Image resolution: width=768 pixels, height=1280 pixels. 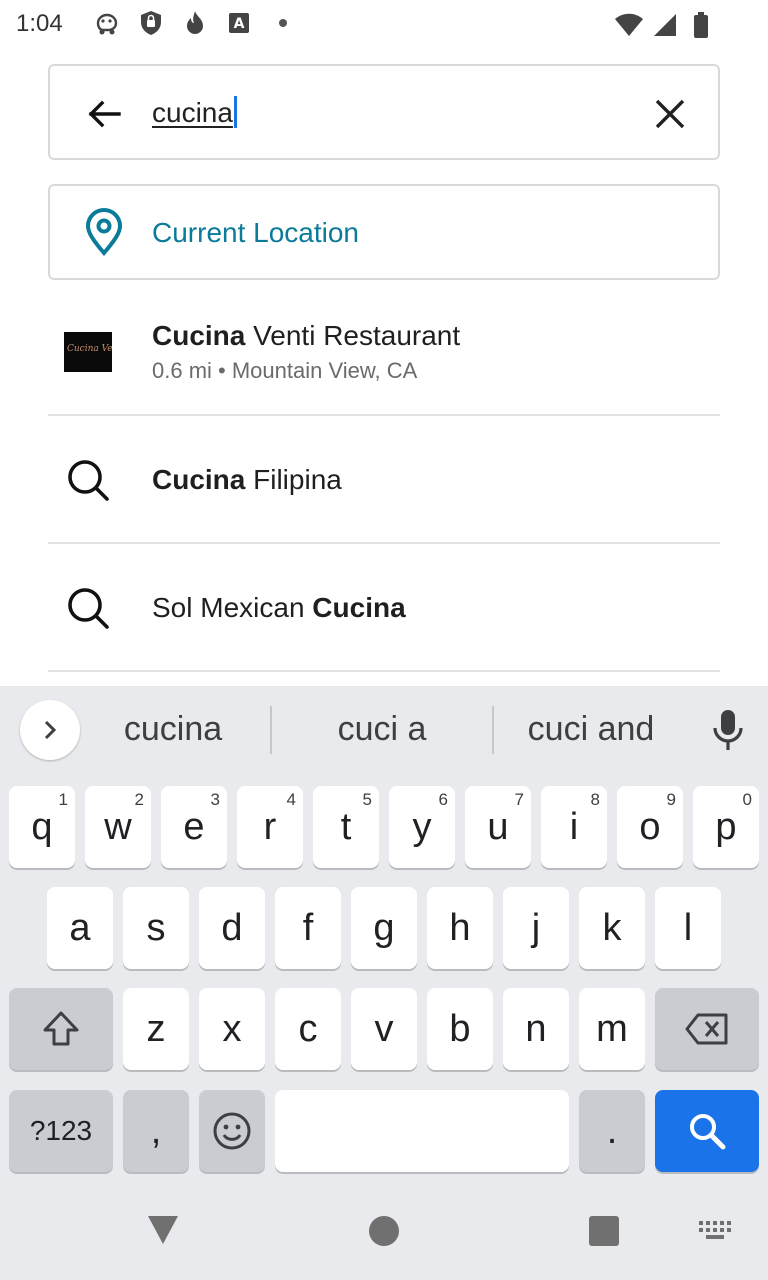 What do you see at coordinates (728, 730) in the screenshot?
I see `microphone-icon` at bounding box center [728, 730].